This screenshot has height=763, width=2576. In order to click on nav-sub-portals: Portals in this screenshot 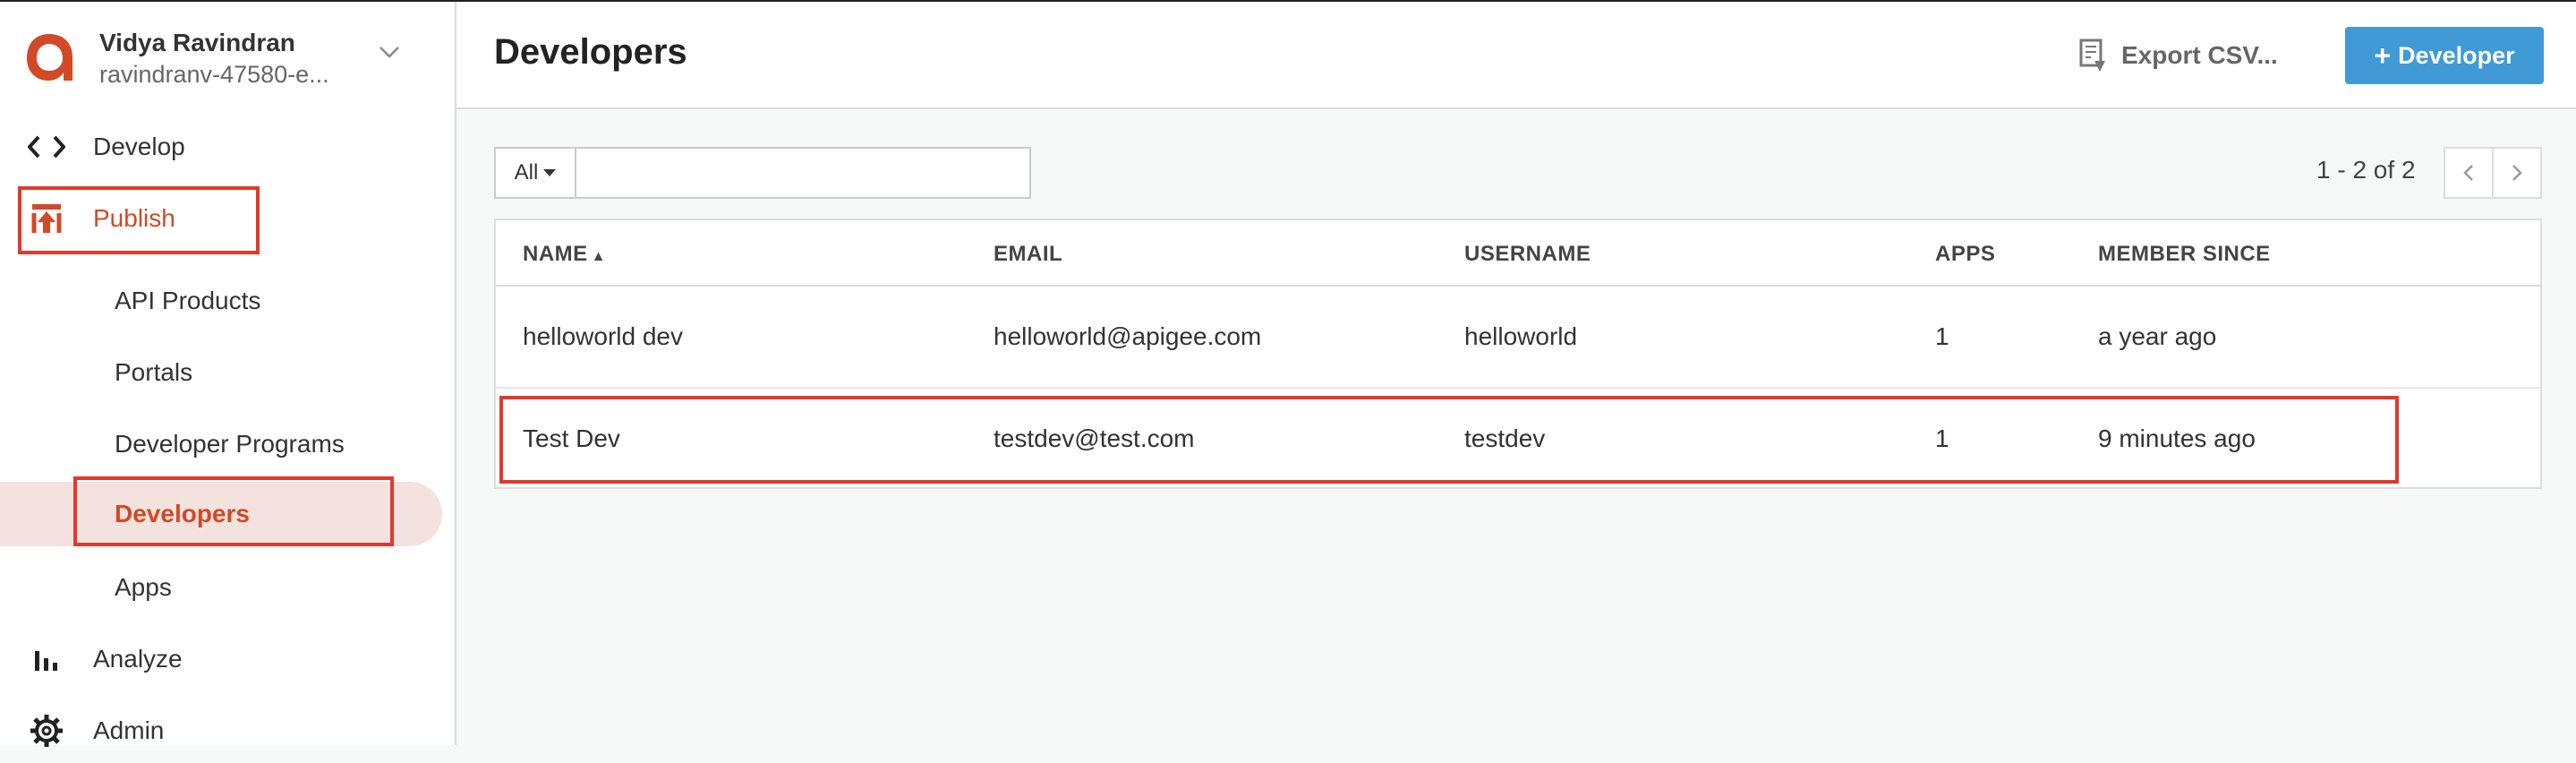, I will do `click(226, 372)`.